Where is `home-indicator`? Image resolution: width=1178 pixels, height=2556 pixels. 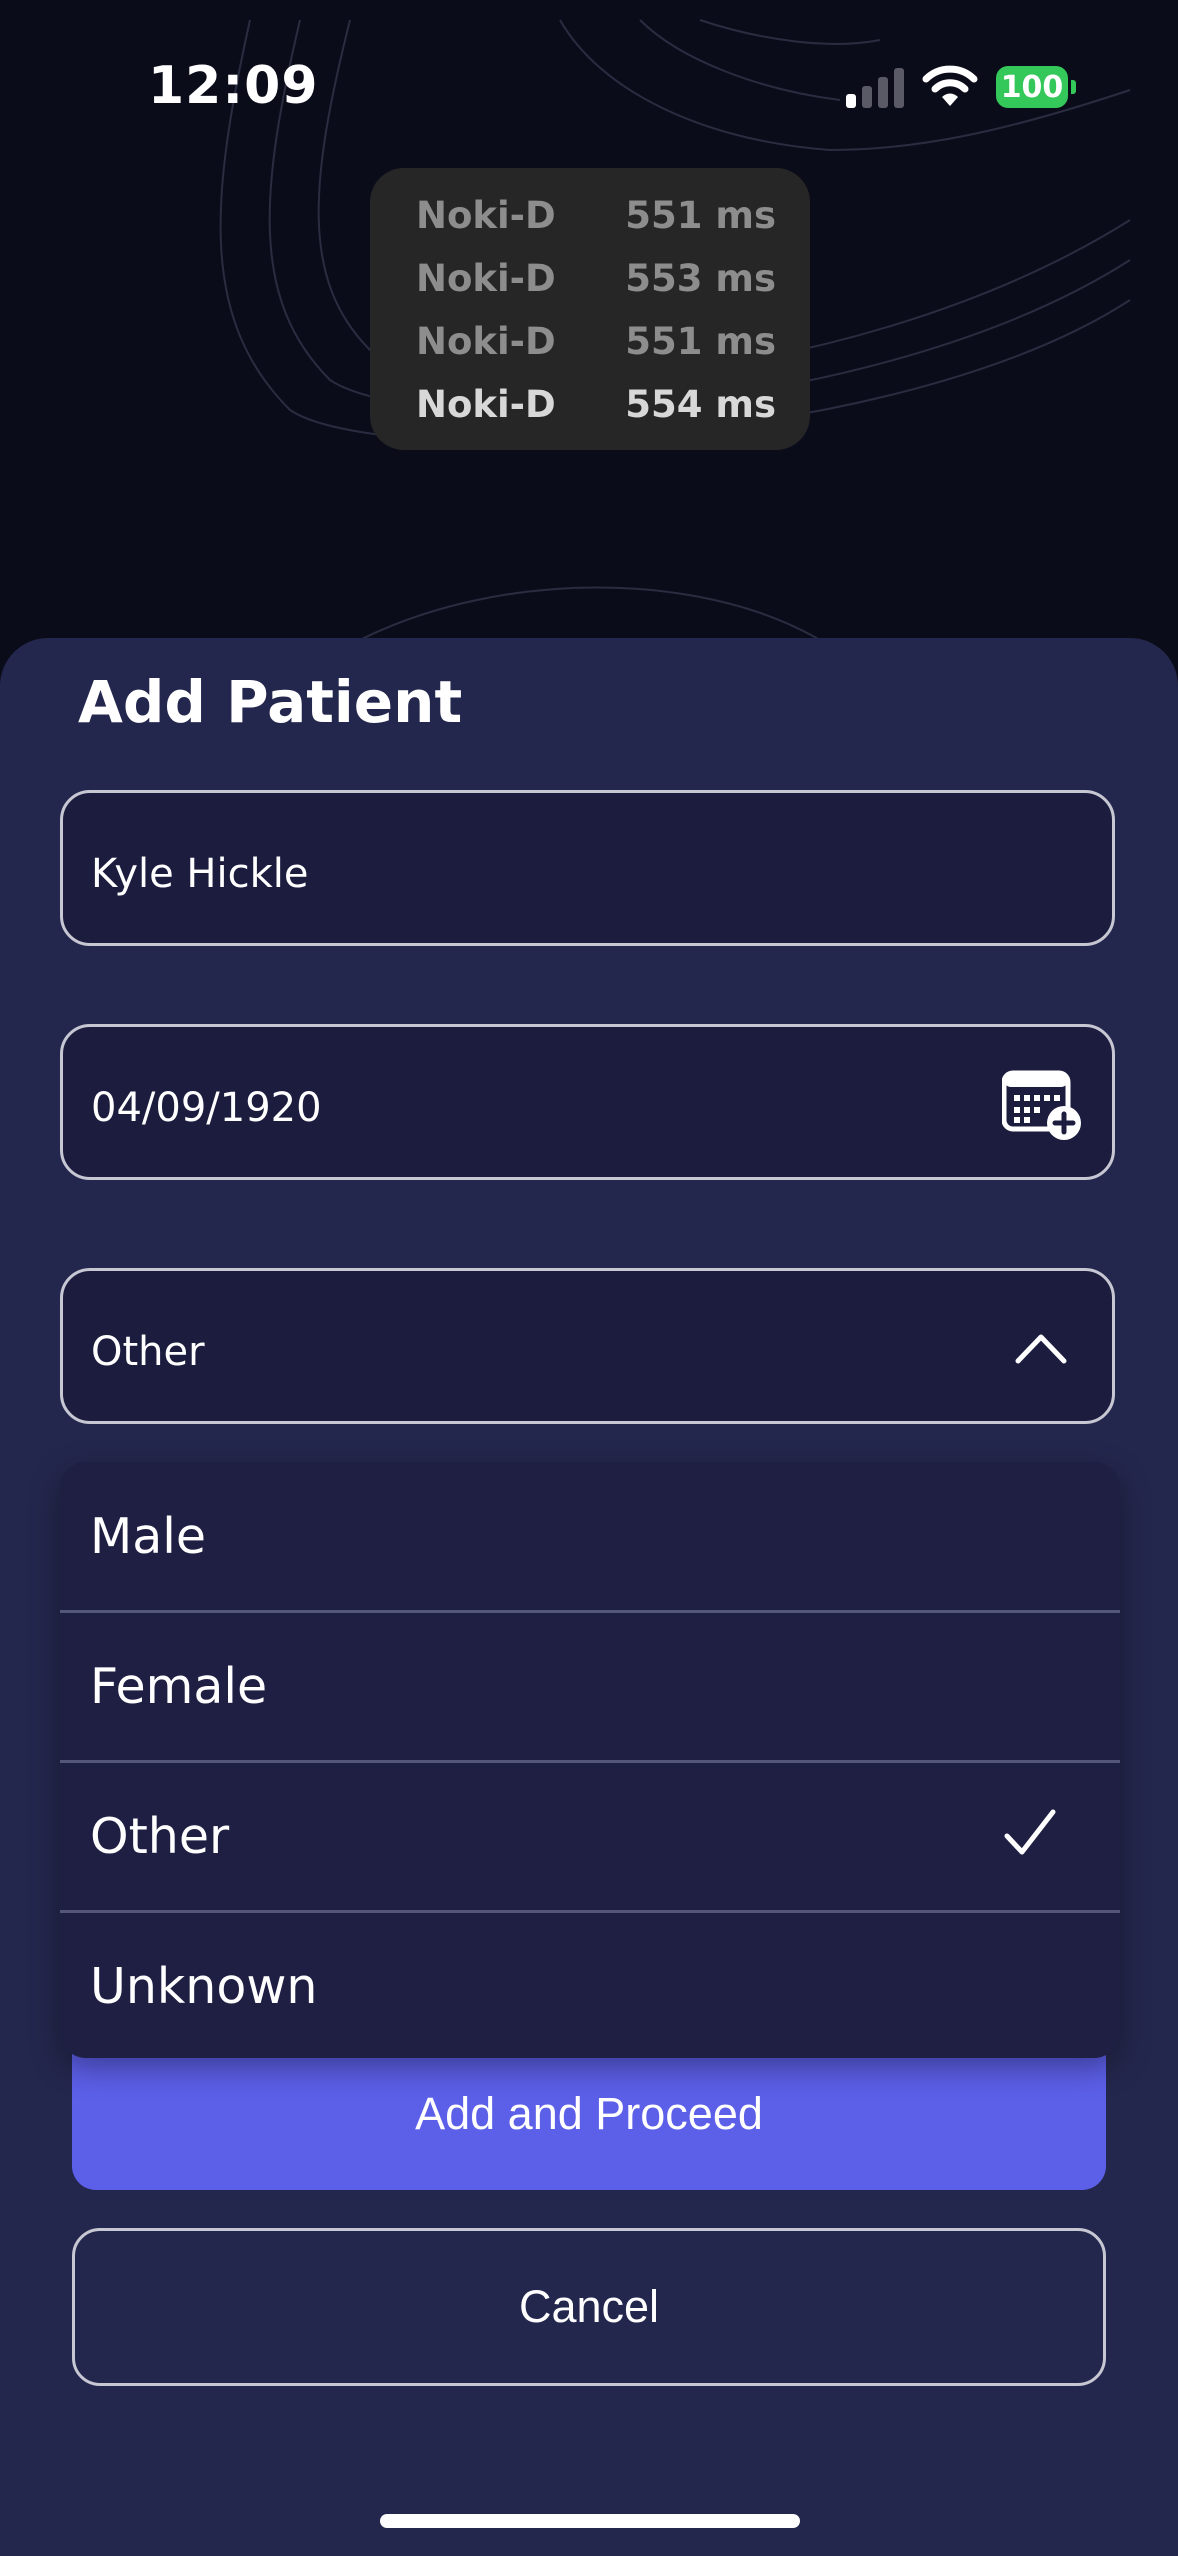
home-indicator is located at coordinates (590, 2521).